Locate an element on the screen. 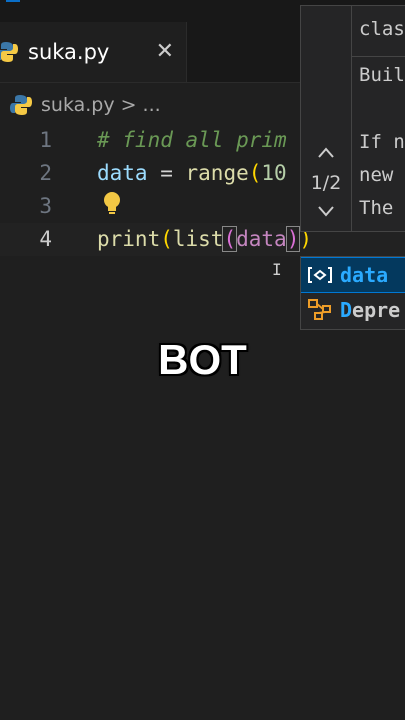 Image resolution: width=405 pixels, height=720 pixels. code-token-number: 10 is located at coordinates (274, 173).